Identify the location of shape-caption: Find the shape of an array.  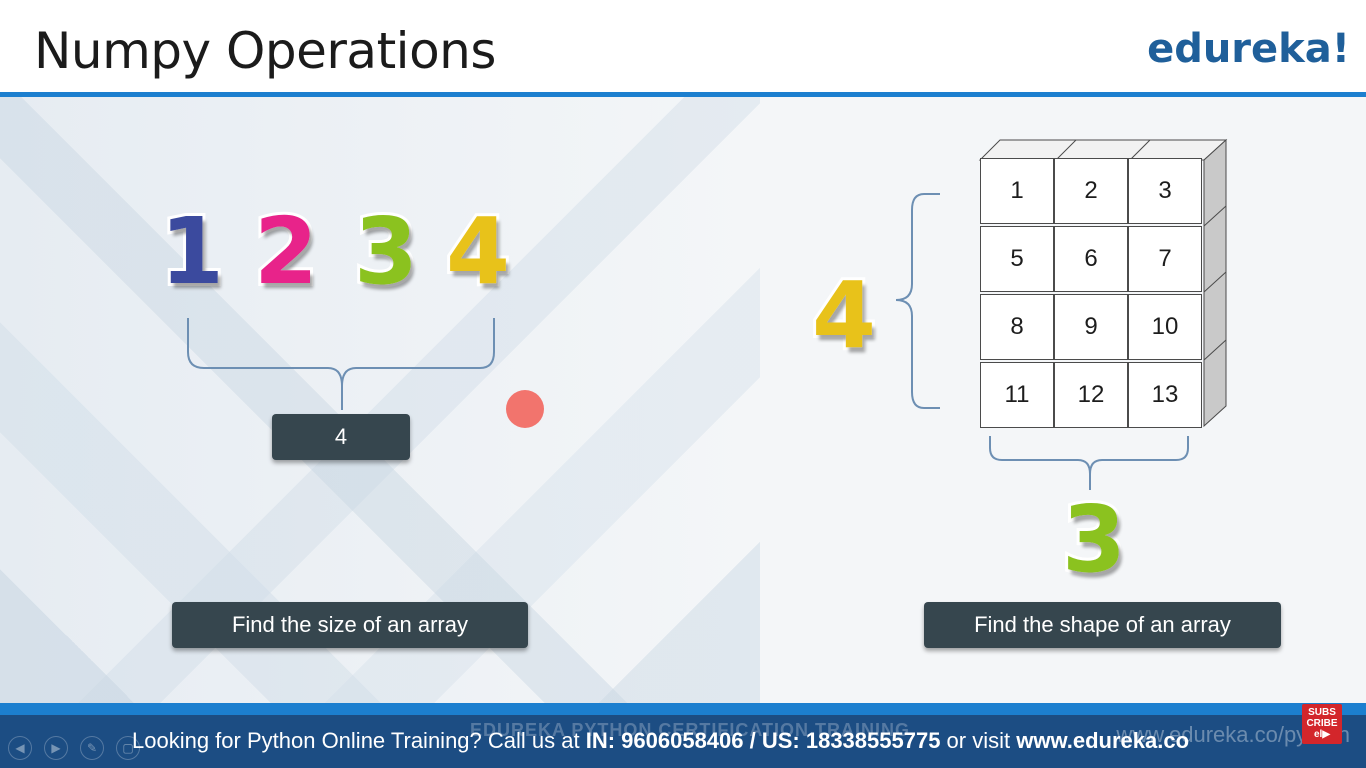
(1102, 624).